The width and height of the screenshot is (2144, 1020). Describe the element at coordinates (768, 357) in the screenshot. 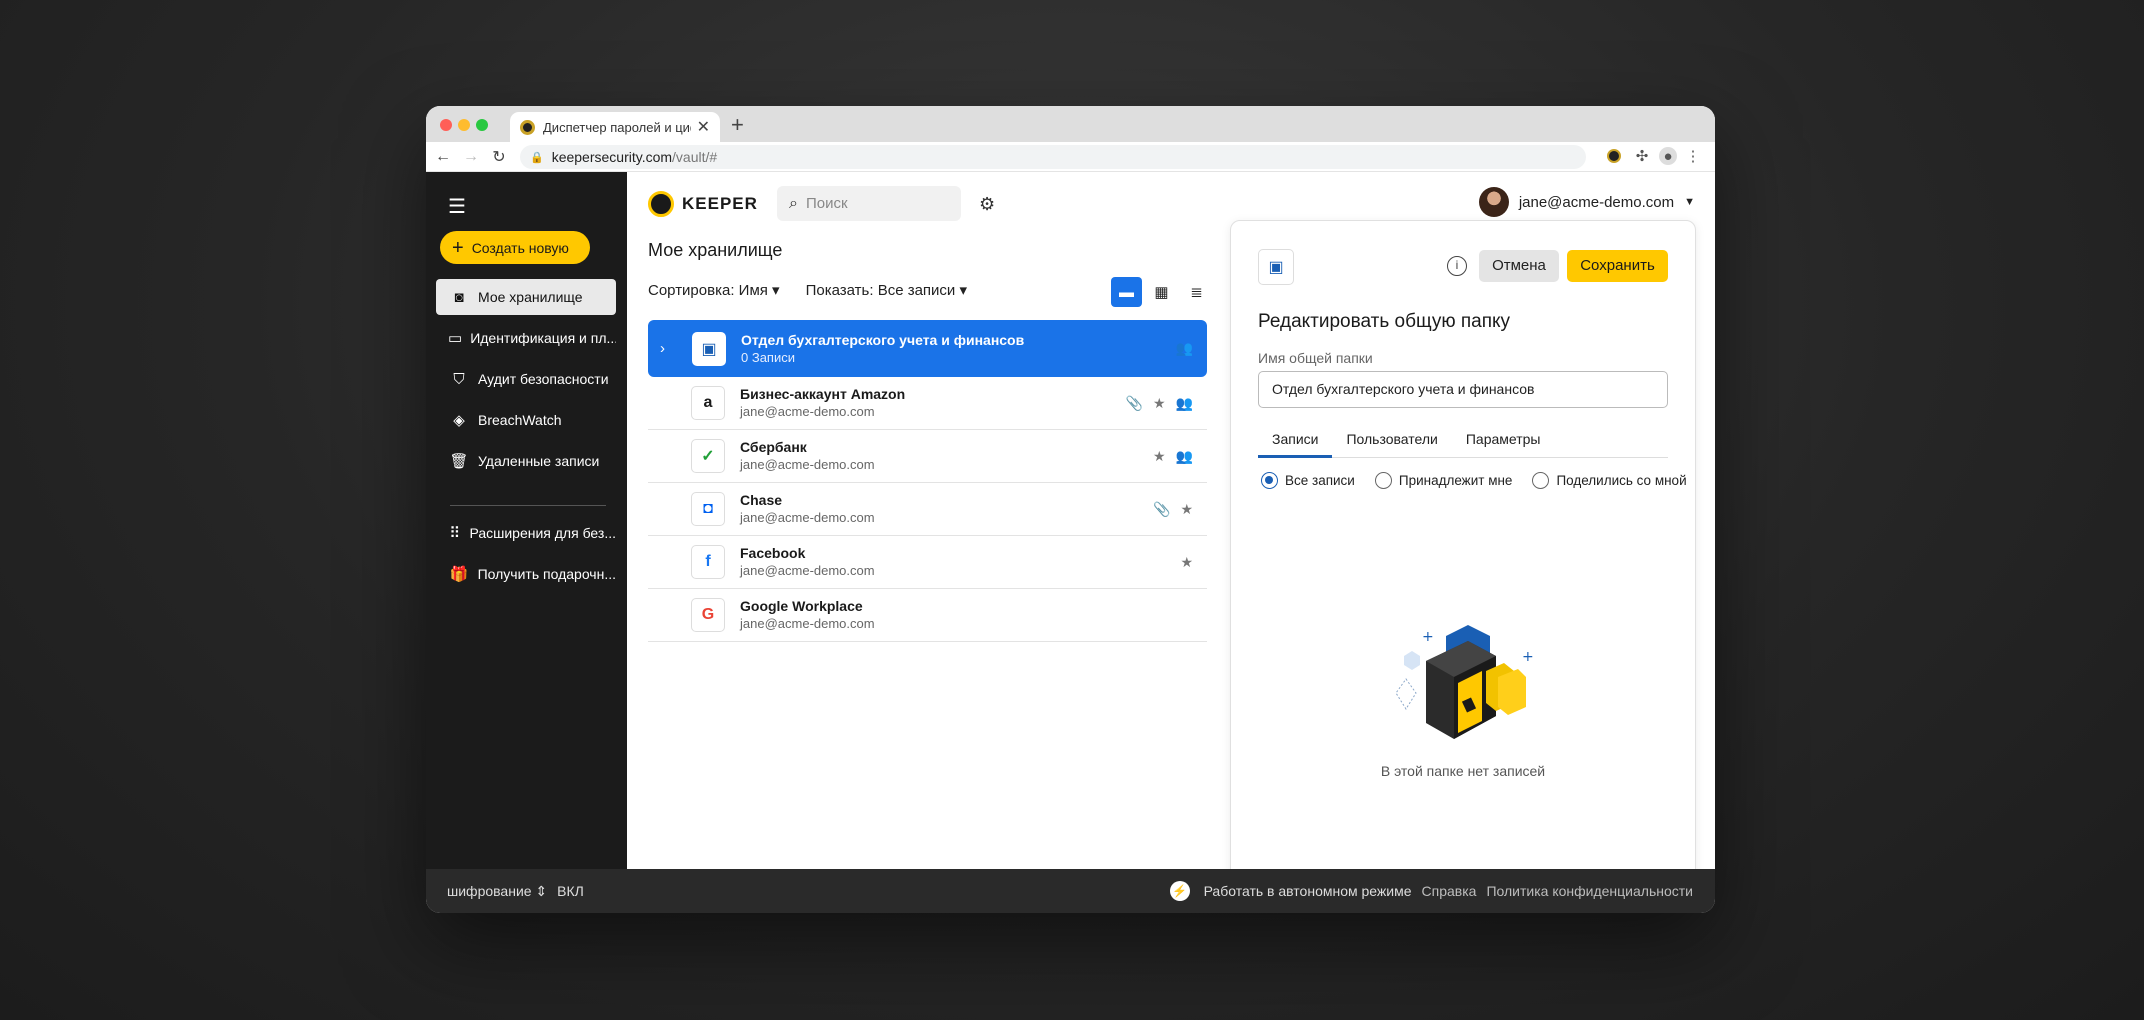

I see `record-subtitle: 0 Записи` at that location.